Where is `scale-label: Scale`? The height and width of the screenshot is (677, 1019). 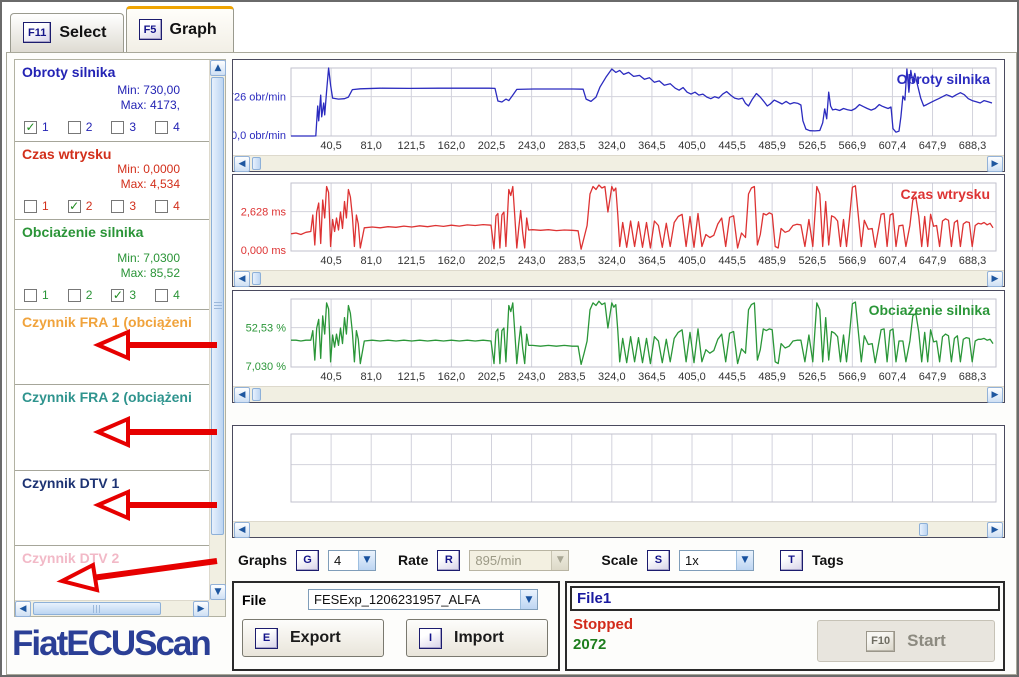 scale-label: Scale is located at coordinates (619, 560).